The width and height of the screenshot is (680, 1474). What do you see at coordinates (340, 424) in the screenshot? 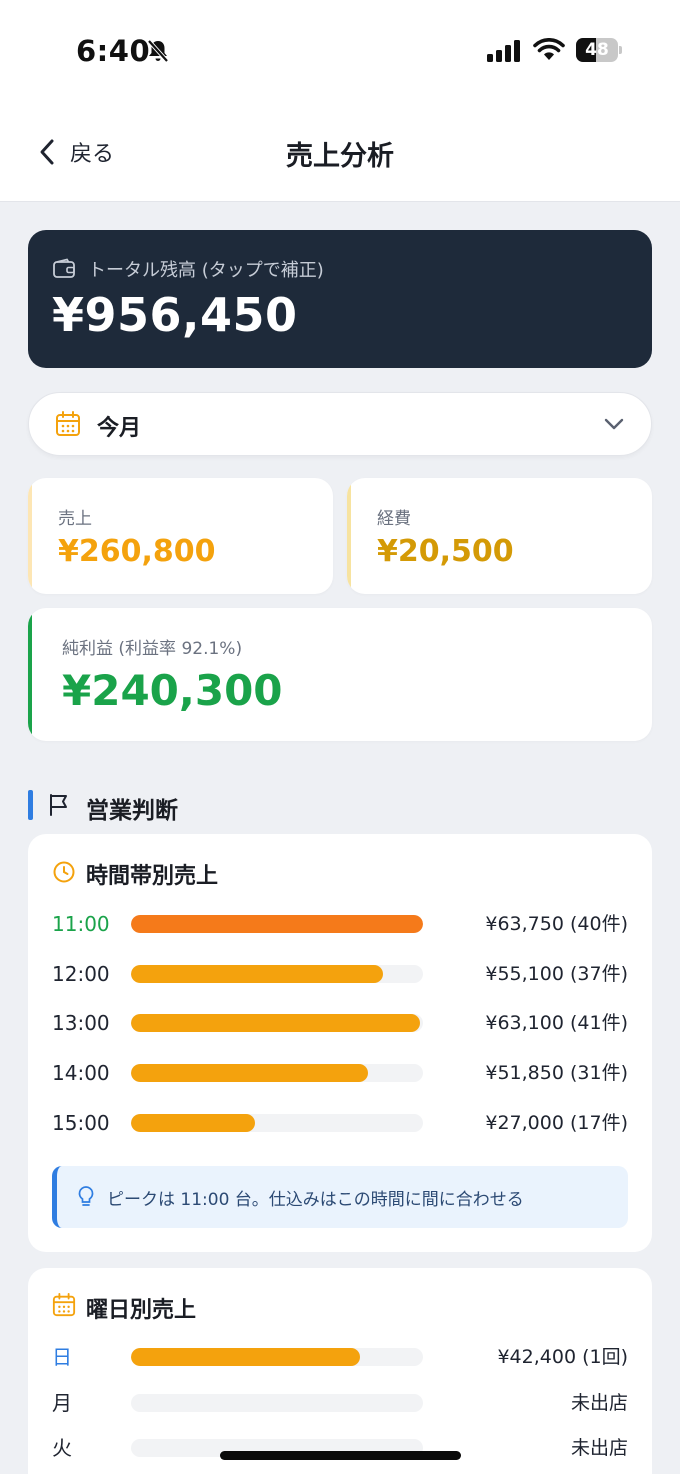
I see `period-select: 今月` at bounding box center [340, 424].